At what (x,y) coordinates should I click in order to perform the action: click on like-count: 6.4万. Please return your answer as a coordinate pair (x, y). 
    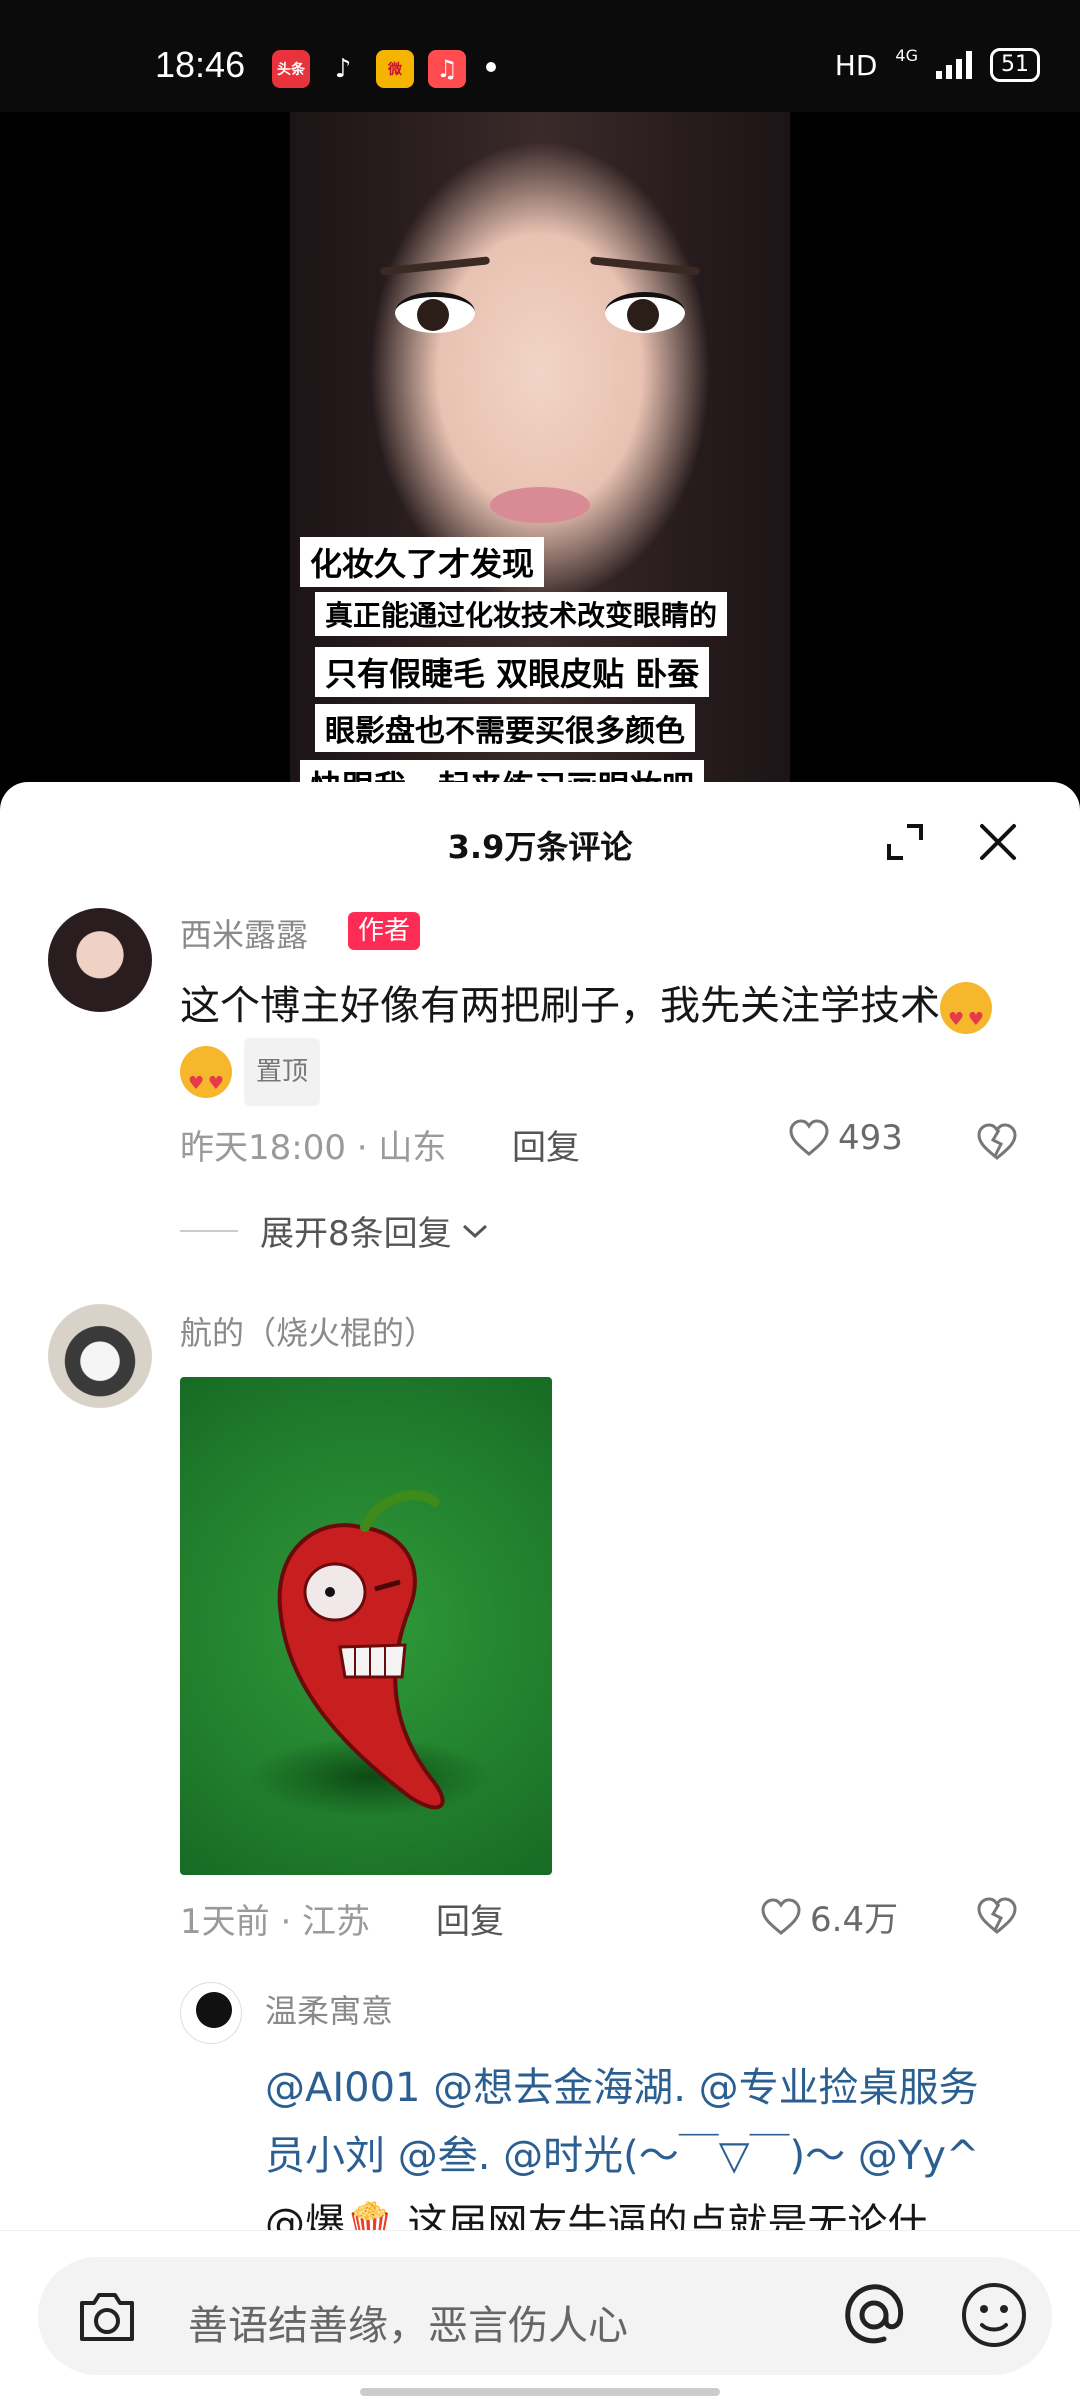
    Looking at the image, I should click on (854, 1920).